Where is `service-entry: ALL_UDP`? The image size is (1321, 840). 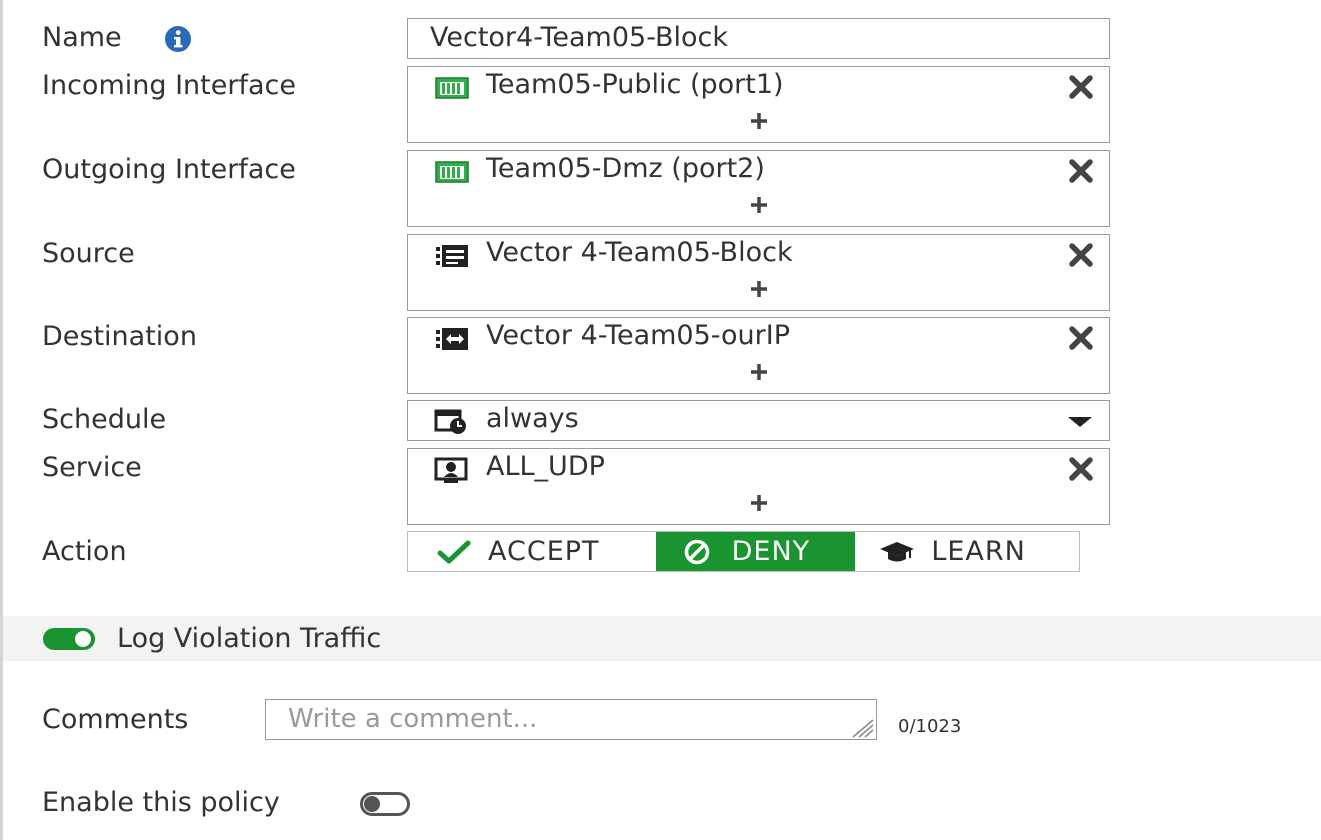 service-entry: ALL_UDP is located at coordinates (545, 466).